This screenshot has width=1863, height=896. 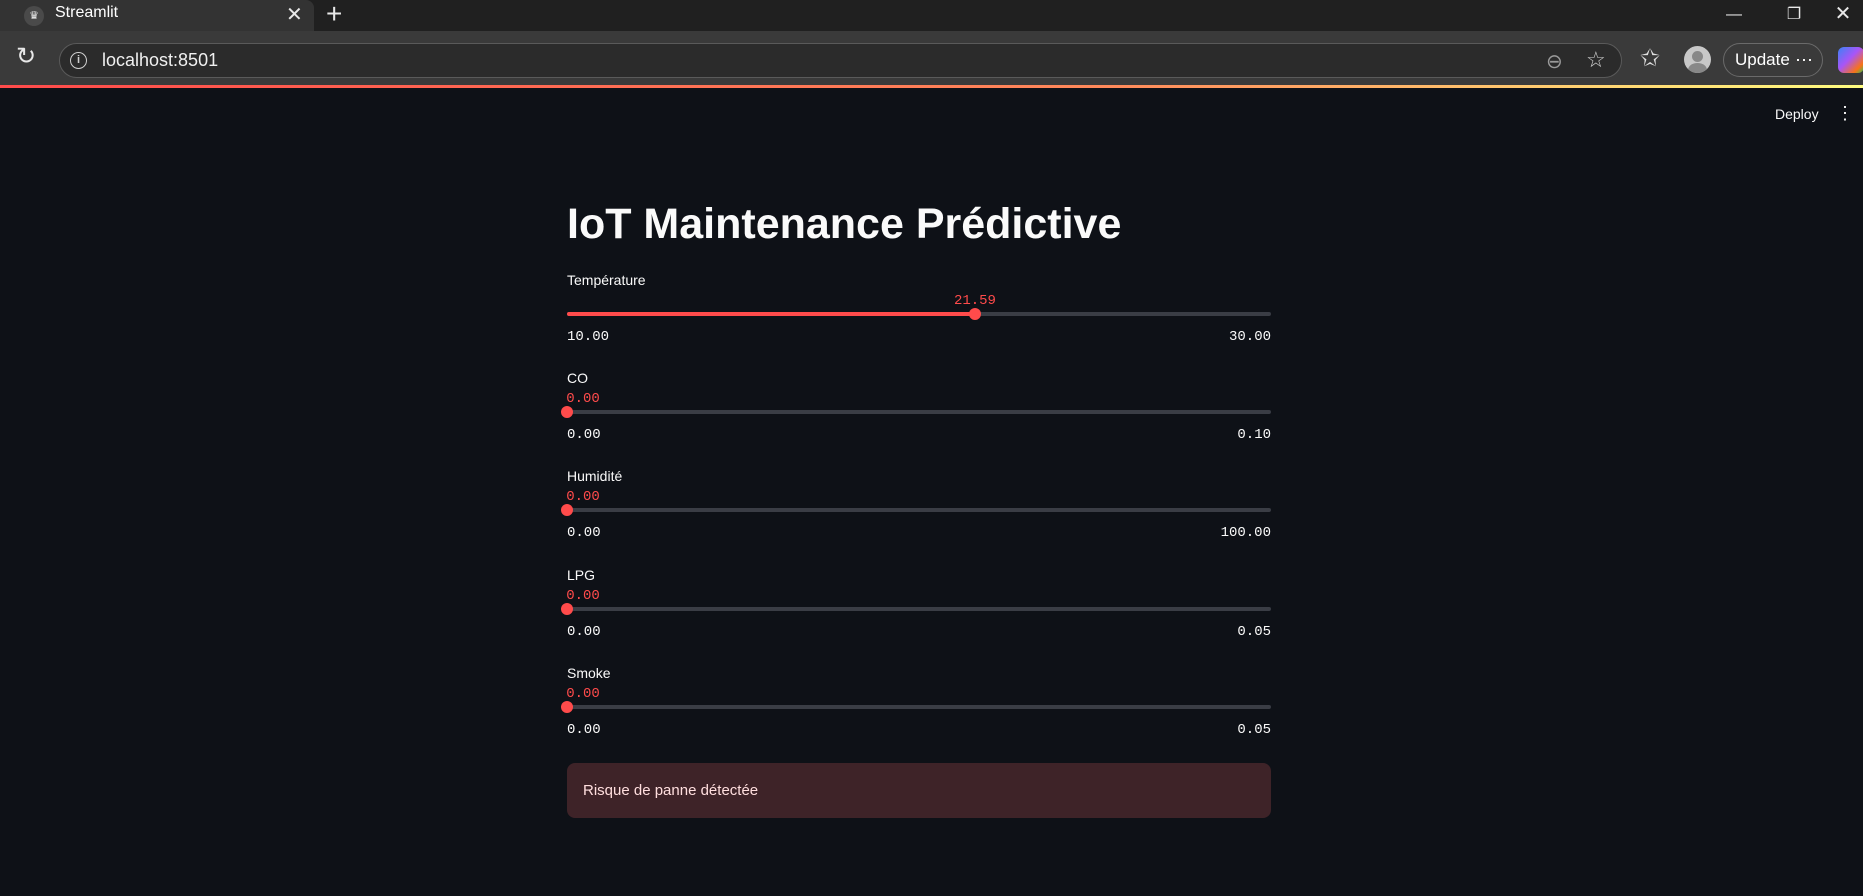 What do you see at coordinates (671, 790) in the screenshot?
I see `alert-text: Risque de panne détectée` at bounding box center [671, 790].